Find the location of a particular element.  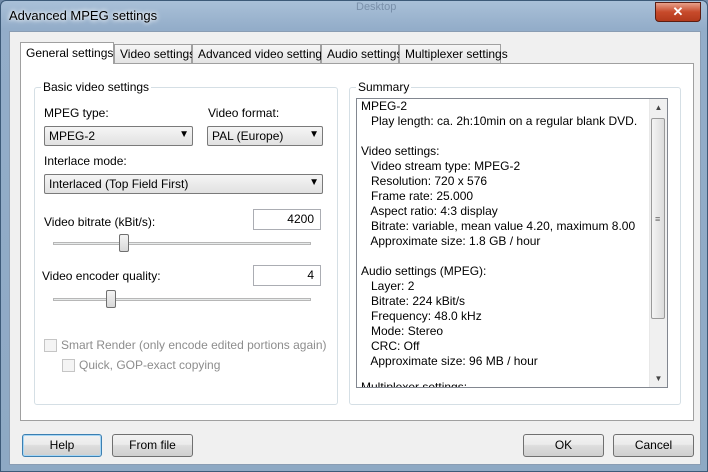

interlace-mode-select: Interlaced (Top Field First) ▼ is located at coordinates (183, 184).